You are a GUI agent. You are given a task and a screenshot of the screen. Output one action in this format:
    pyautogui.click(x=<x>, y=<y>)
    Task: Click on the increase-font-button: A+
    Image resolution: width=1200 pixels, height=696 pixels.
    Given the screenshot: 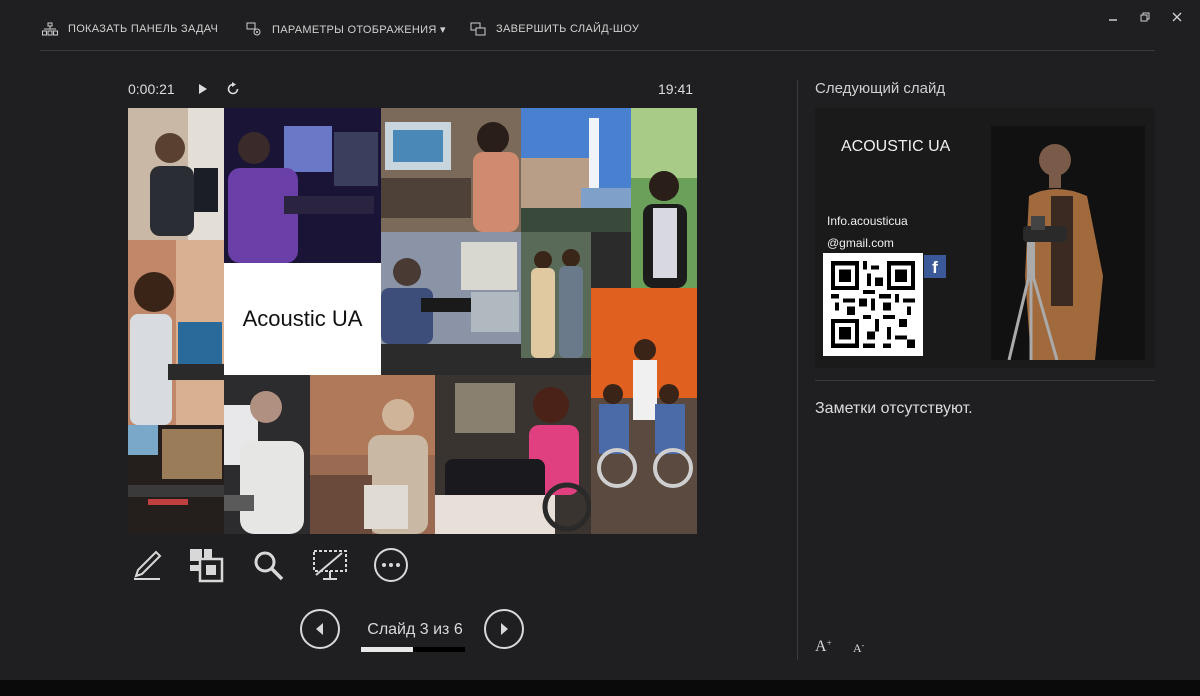 What is the action you would take?
    pyautogui.click(x=823, y=647)
    